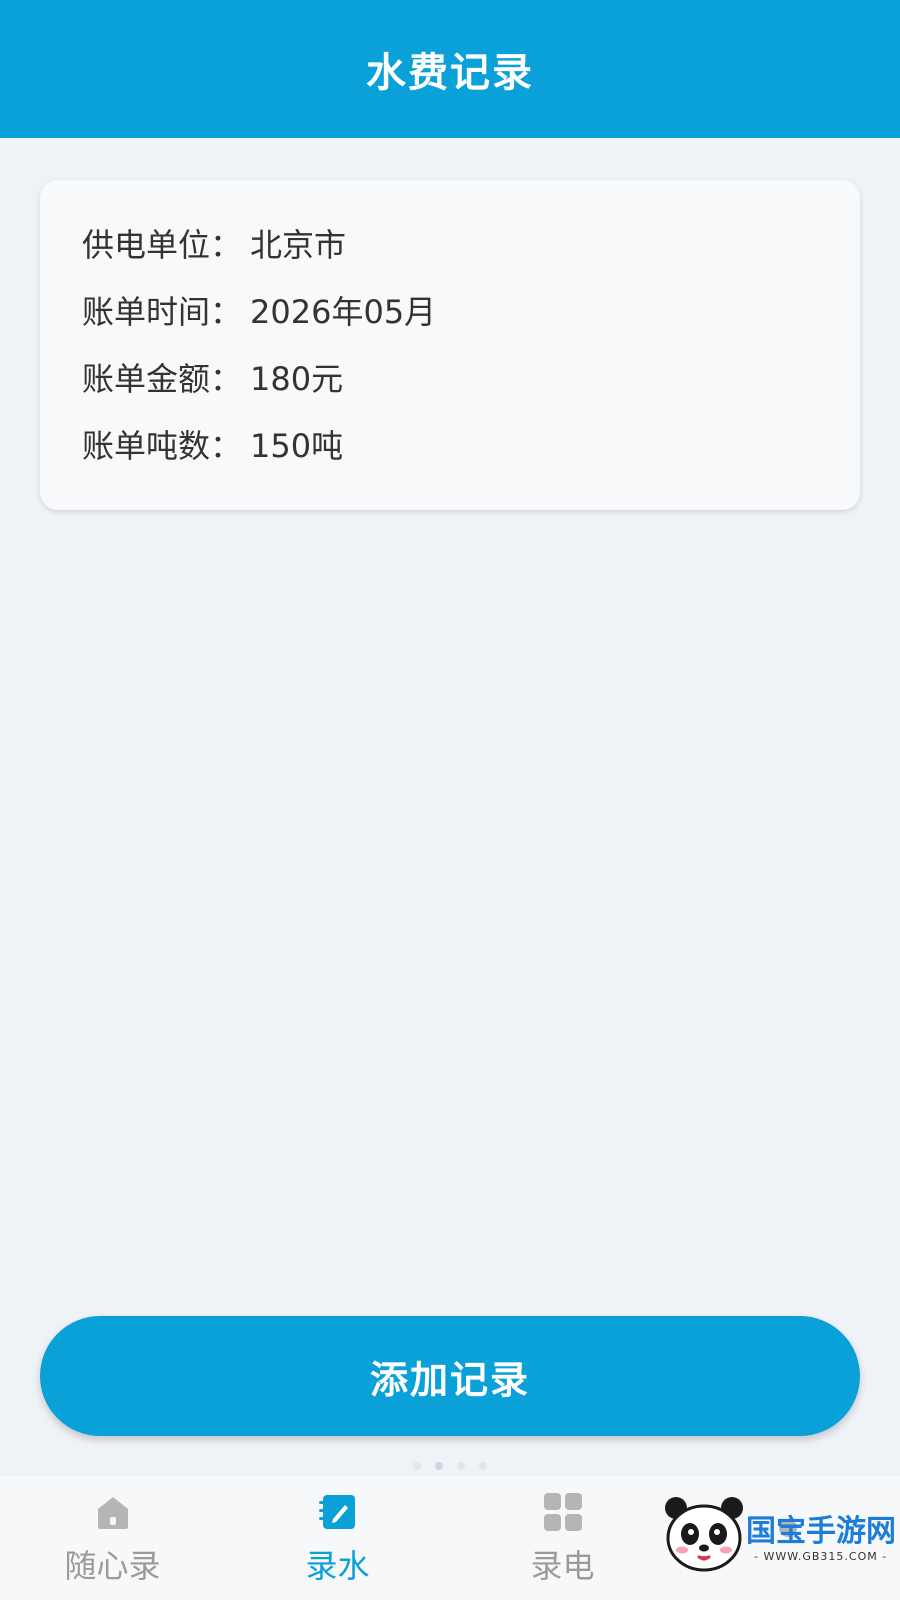  Describe the element at coordinates (450, 1467) in the screenshot. I see `page-indicator` at that location.